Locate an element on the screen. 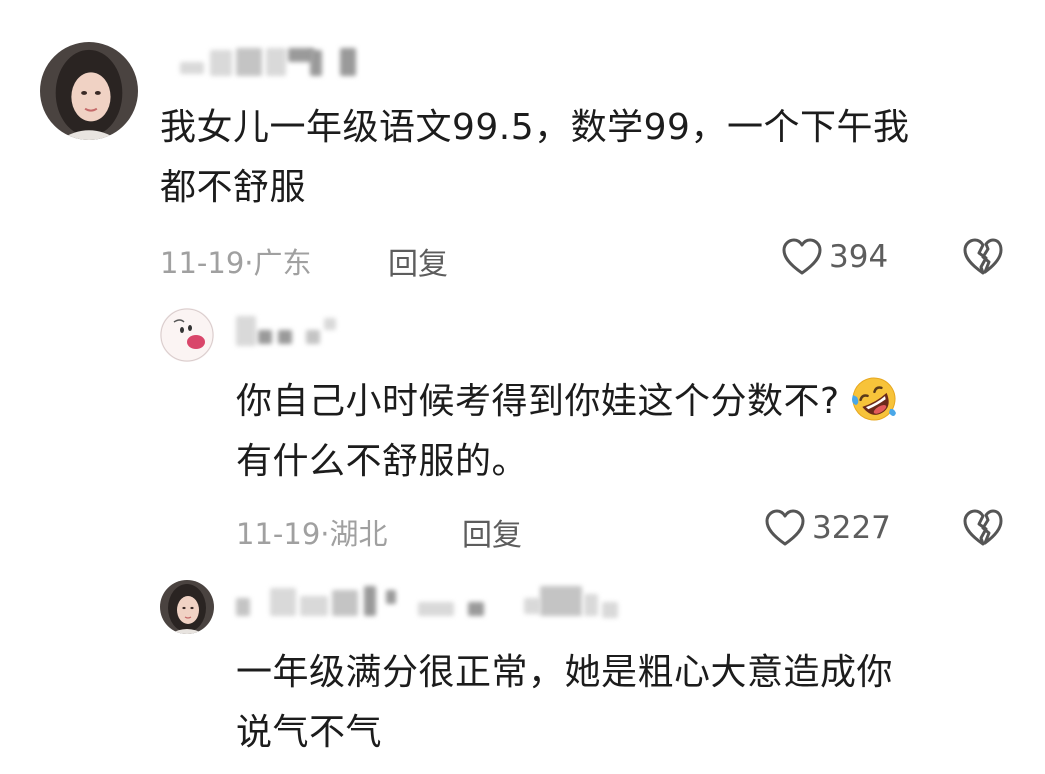 Image resolution: width=1045 pixels, height=774 pixels. comment-text-line: 一年级满分很正常，她是粗心大意造成你 is located at coordinates (565, 672).